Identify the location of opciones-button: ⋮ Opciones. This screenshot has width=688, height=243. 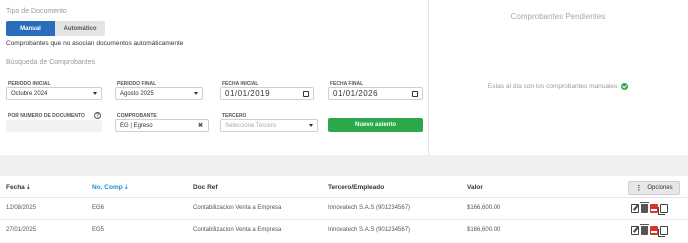
(654, 188).